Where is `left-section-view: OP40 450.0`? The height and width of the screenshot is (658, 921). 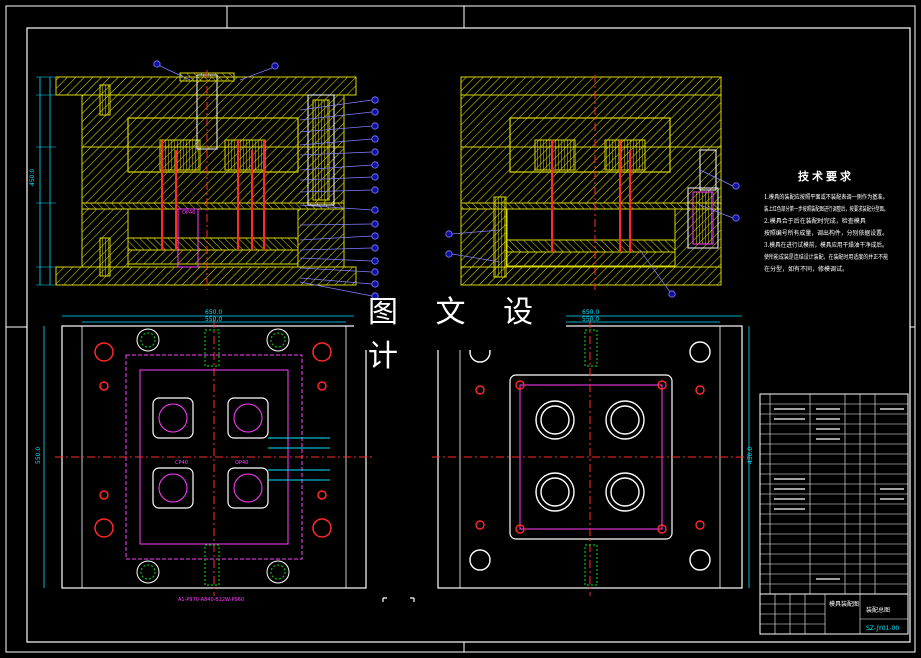
left-section-view: OP40 450.0 is located at coordinates (204, 180).